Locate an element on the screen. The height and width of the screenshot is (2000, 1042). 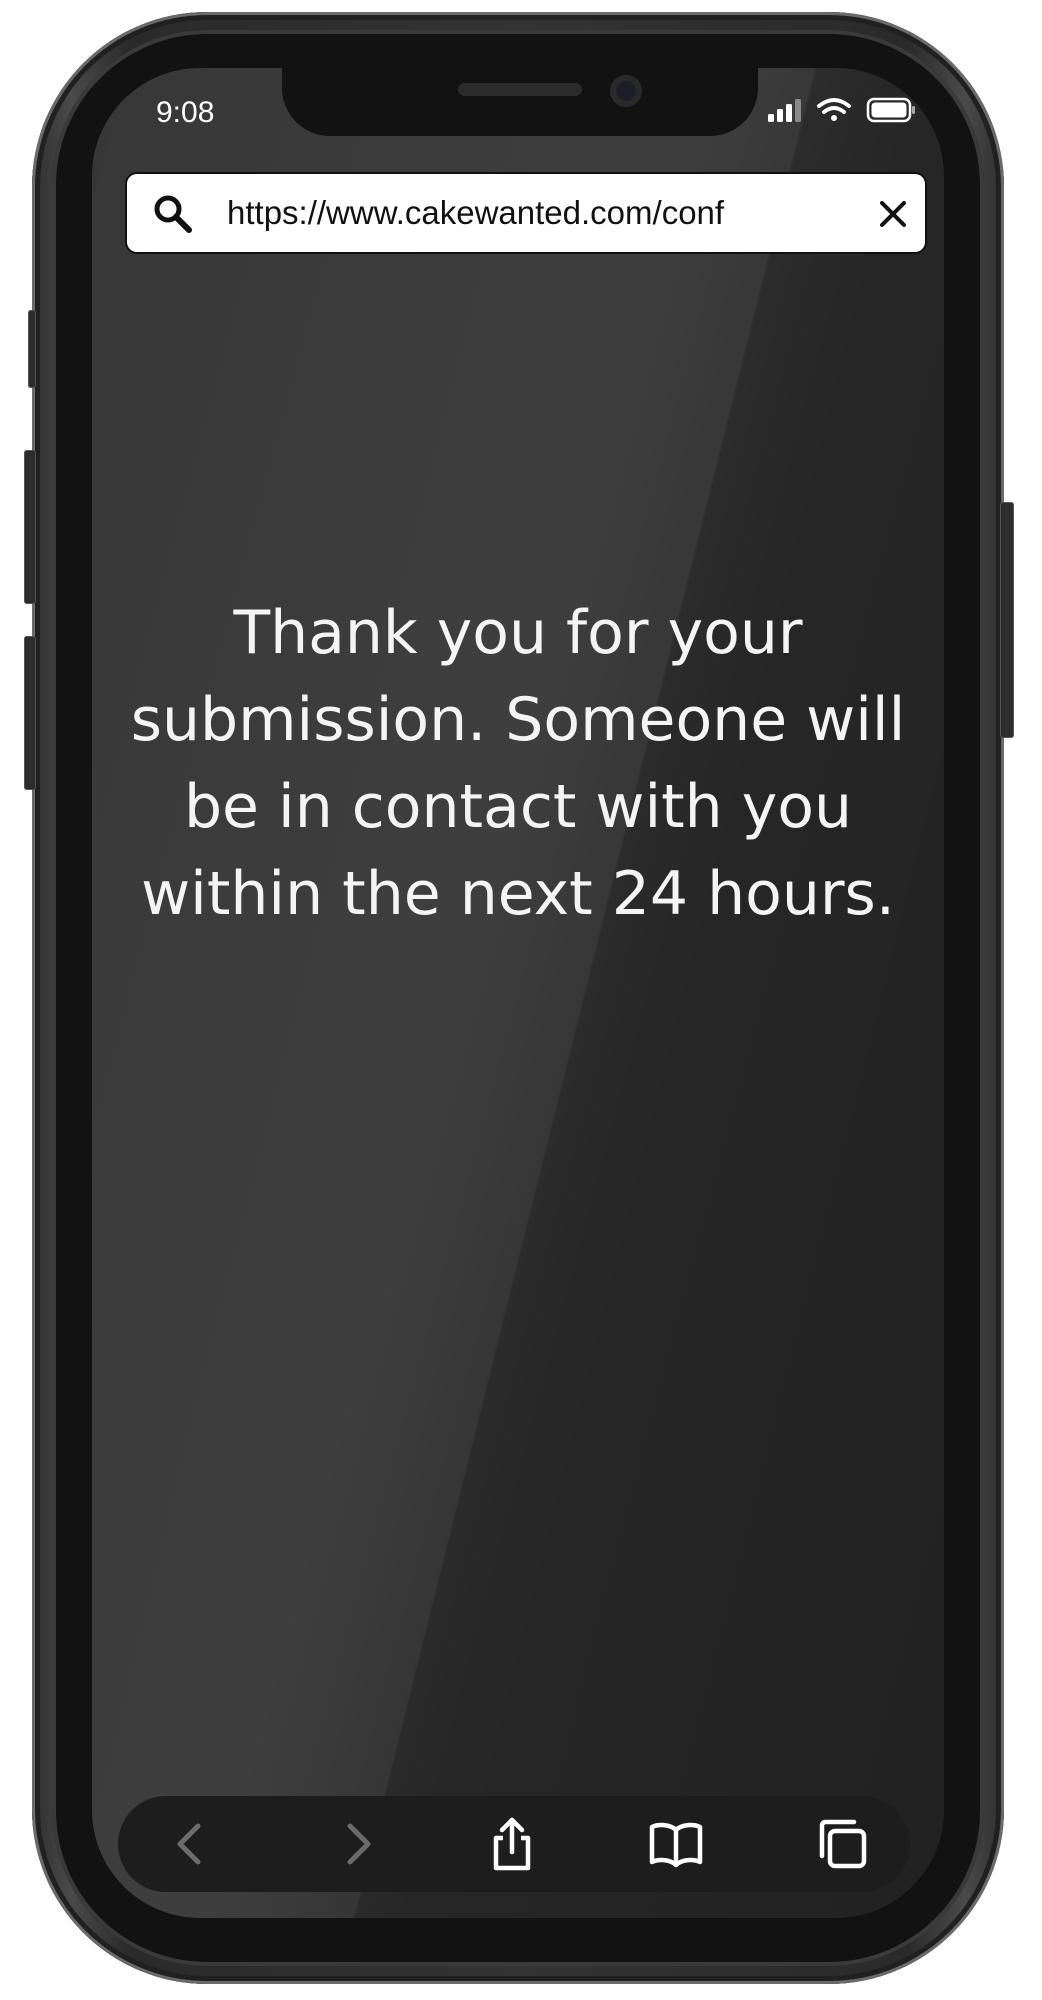
browser-toolbar is located at coordinates (514, 1844).